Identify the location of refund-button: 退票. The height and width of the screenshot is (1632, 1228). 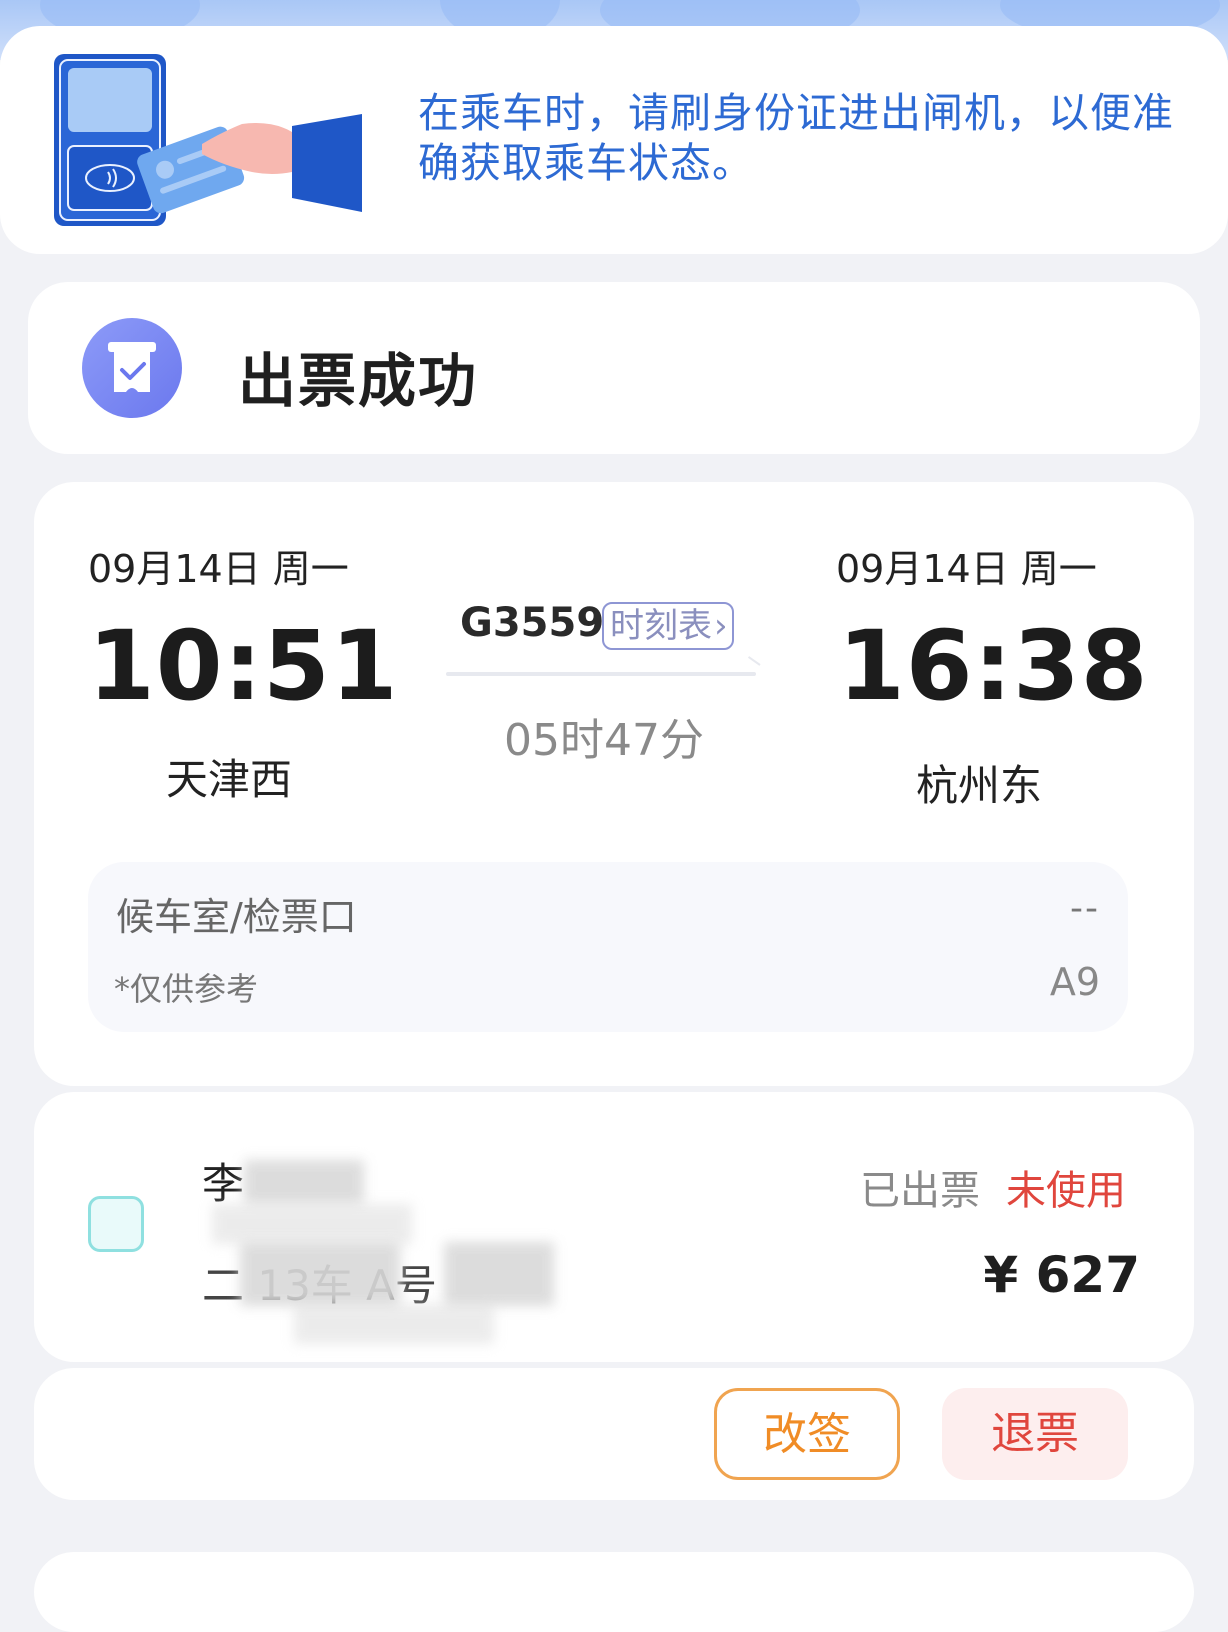
(1035, 1434).